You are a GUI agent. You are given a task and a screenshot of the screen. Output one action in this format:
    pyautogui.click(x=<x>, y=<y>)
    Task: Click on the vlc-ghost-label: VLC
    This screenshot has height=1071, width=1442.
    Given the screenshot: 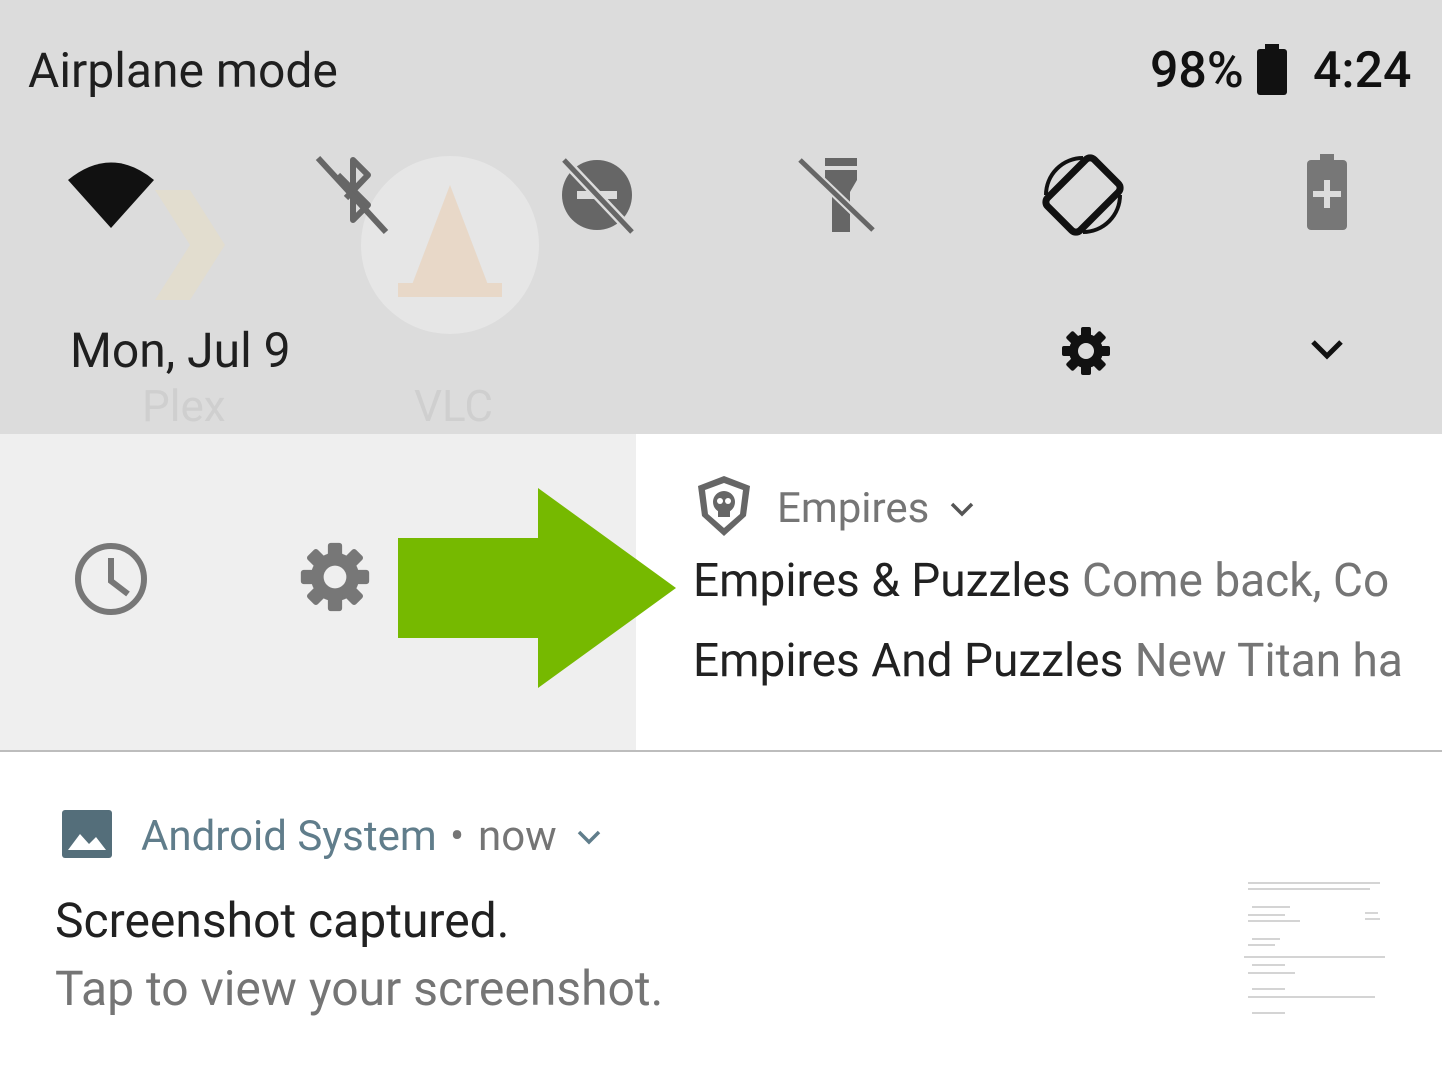 What is the action you would take?
    pyautogui.click(x=453, y=406)
    